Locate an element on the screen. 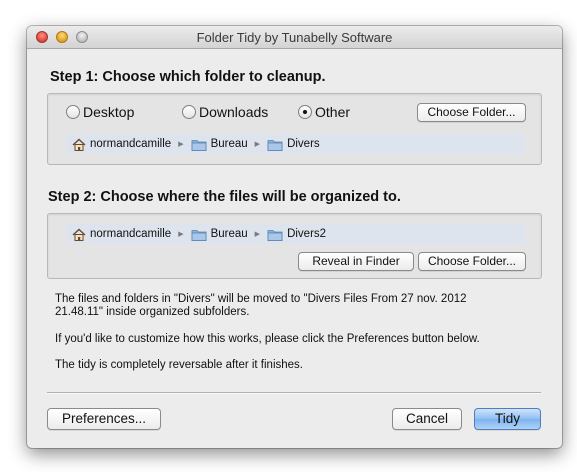  title-bar: Folder Tidy by Tunabelly Software is located at coordinates (294, 37).